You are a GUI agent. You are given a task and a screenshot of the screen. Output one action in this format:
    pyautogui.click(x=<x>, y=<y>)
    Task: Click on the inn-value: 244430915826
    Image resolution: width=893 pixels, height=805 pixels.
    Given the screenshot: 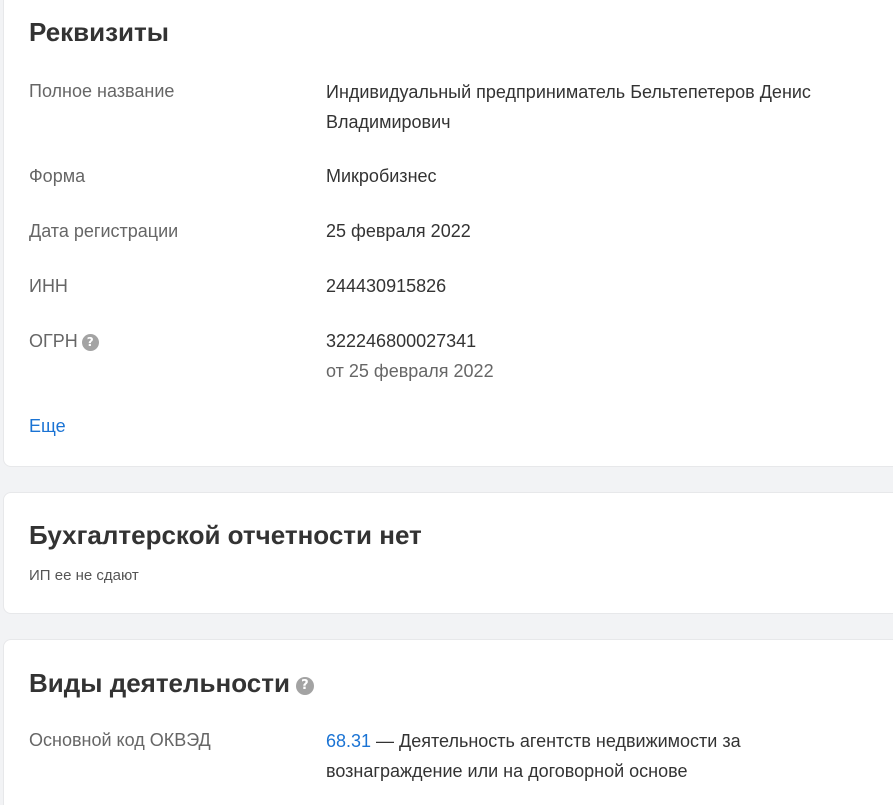 What is the action you would take?
    pyautogui.click(x=386, y=286)
    